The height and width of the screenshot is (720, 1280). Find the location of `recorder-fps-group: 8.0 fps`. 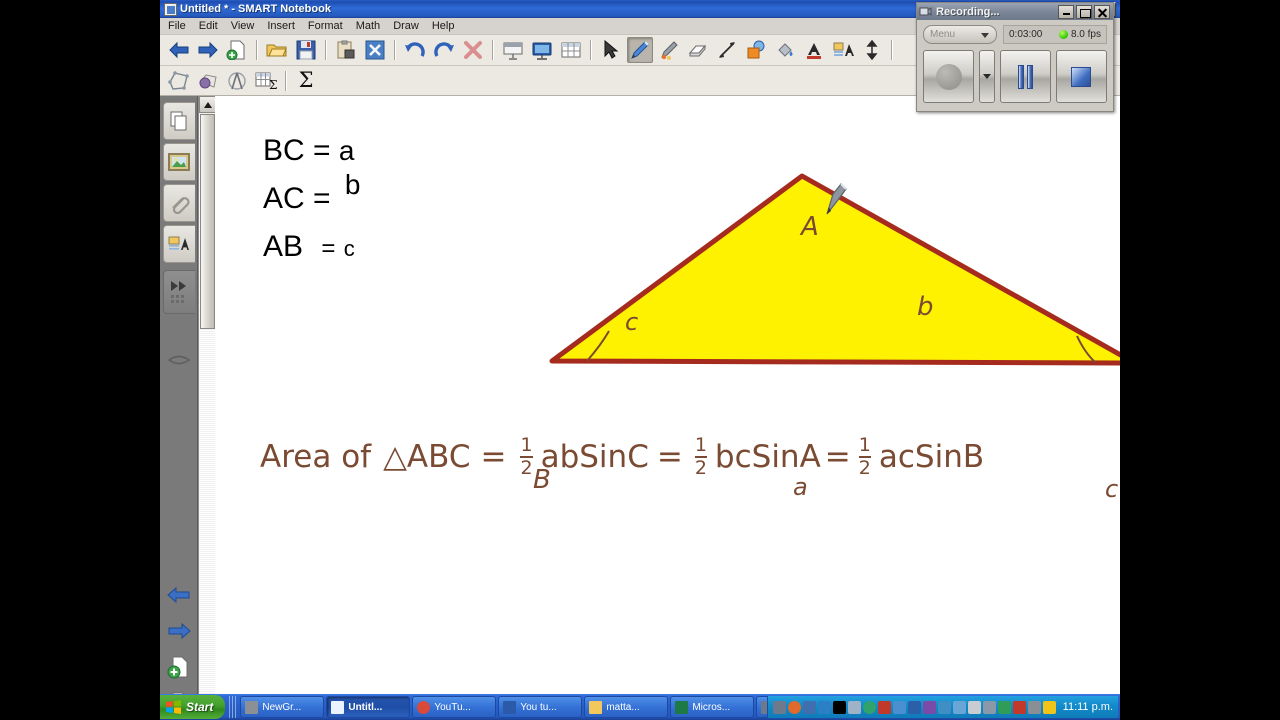

recorder-fps-group: 8.0 fps is located at coordinates (1079, 34).